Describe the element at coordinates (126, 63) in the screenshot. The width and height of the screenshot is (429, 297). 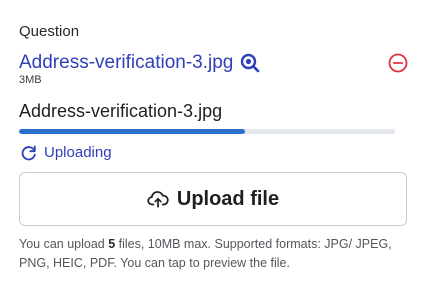
I see `attached-file-link: Address-verification-3.jpg` at that location.